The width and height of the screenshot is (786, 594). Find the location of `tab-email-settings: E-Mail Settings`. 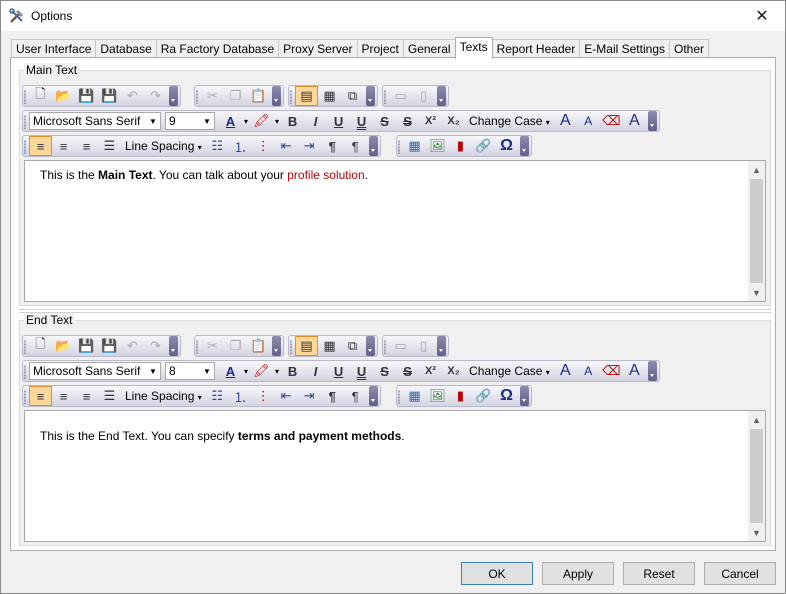

tab-email-settings: E-Mail Settings is located at coordinates (624, 49).